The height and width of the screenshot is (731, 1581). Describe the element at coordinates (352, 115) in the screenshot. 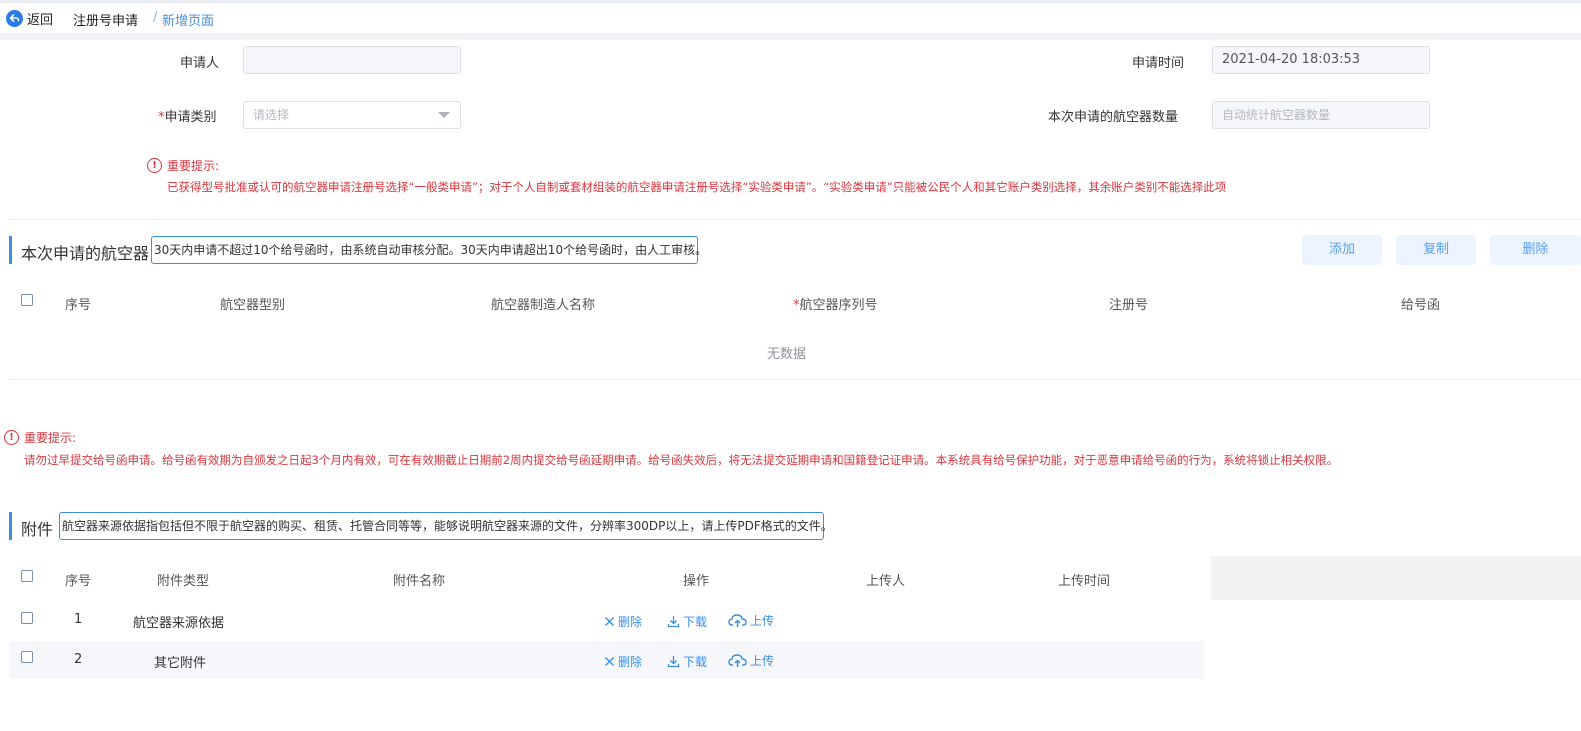

I see `type-select: 请选择` at that location.